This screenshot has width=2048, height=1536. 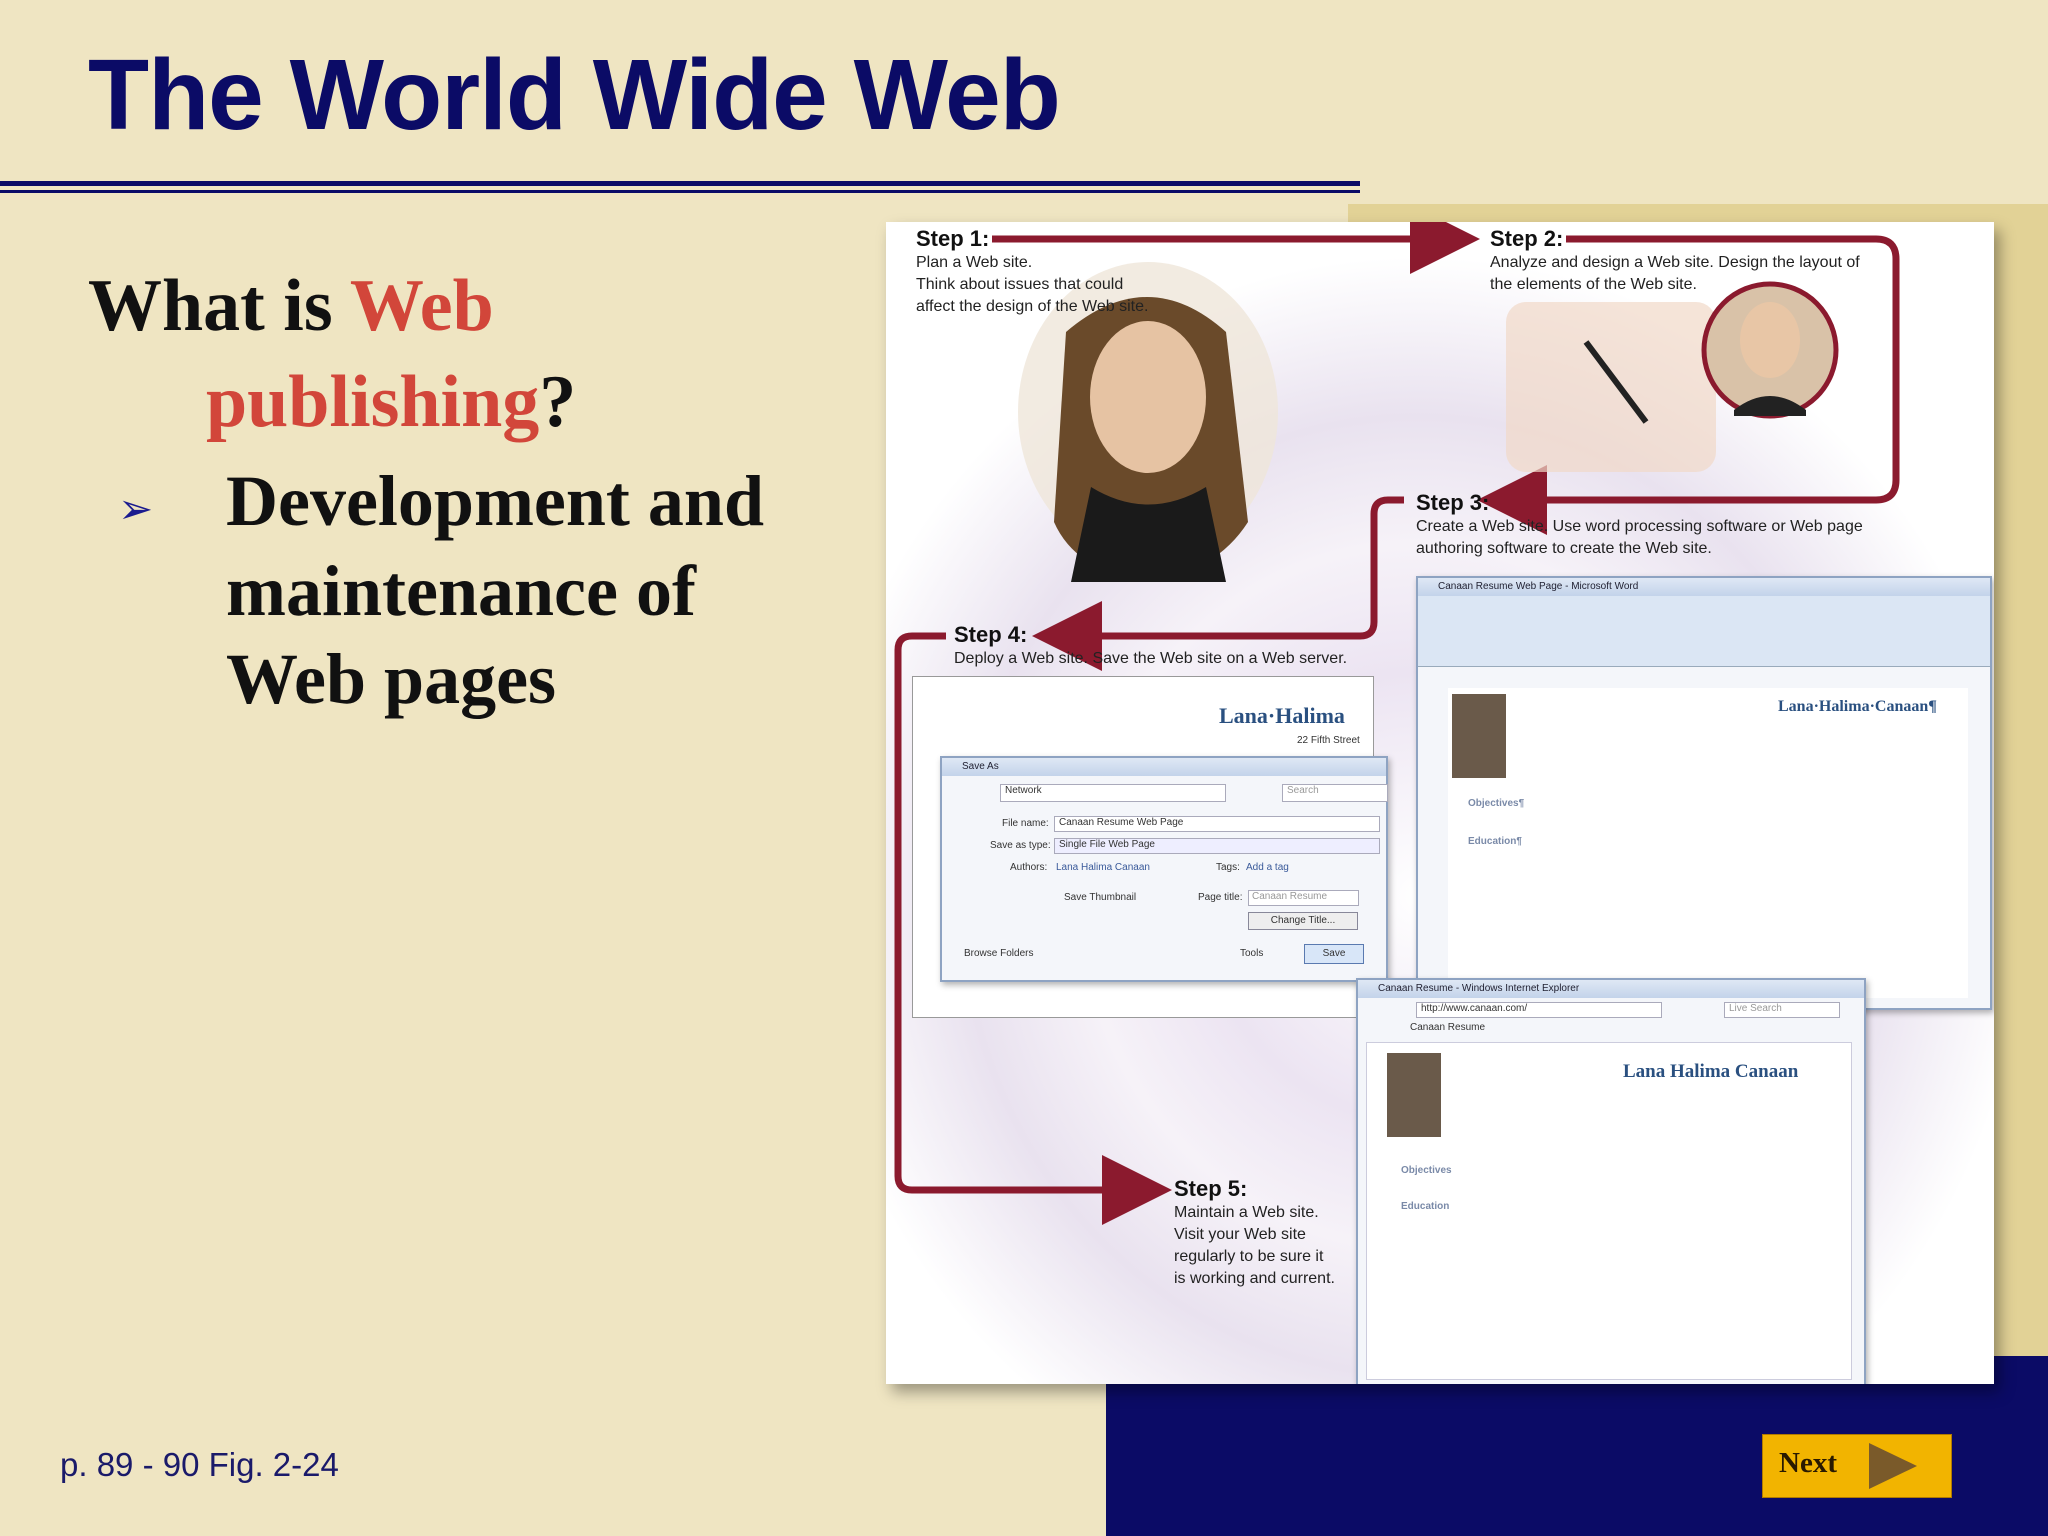 I want to click on browser-tab: Canaan Resume, so click(x=1447, y=1027).